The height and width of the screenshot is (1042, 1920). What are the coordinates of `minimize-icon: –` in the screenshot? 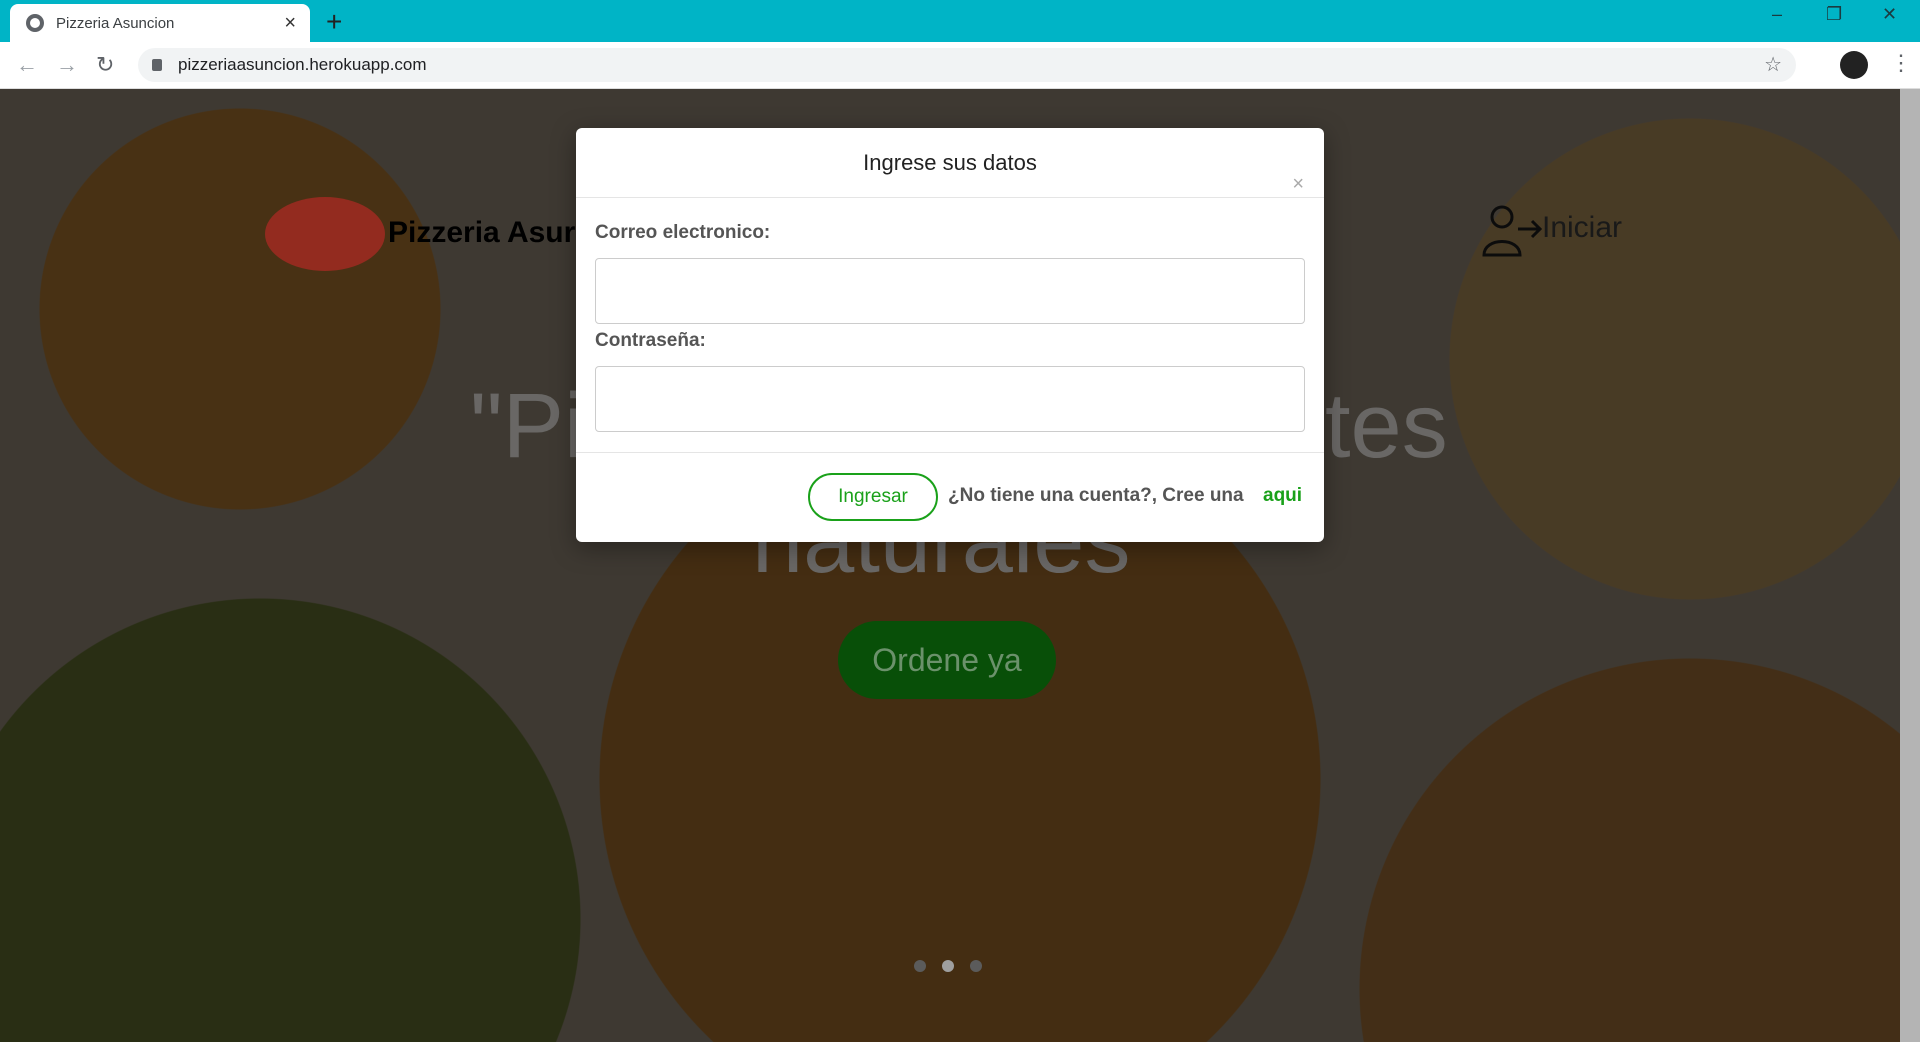 It's located at (1777, 14).